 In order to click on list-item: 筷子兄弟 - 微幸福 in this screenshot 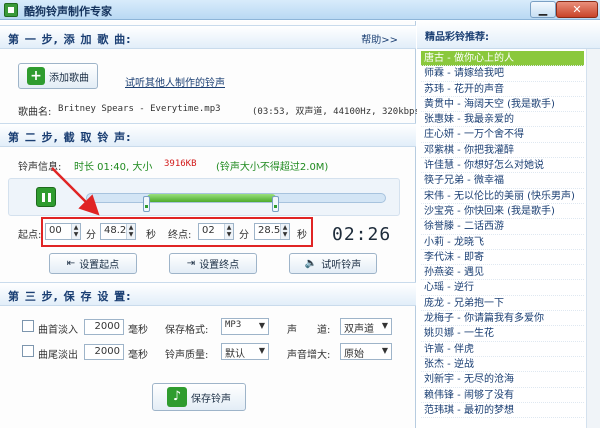, I will do `click(502, 181)`.